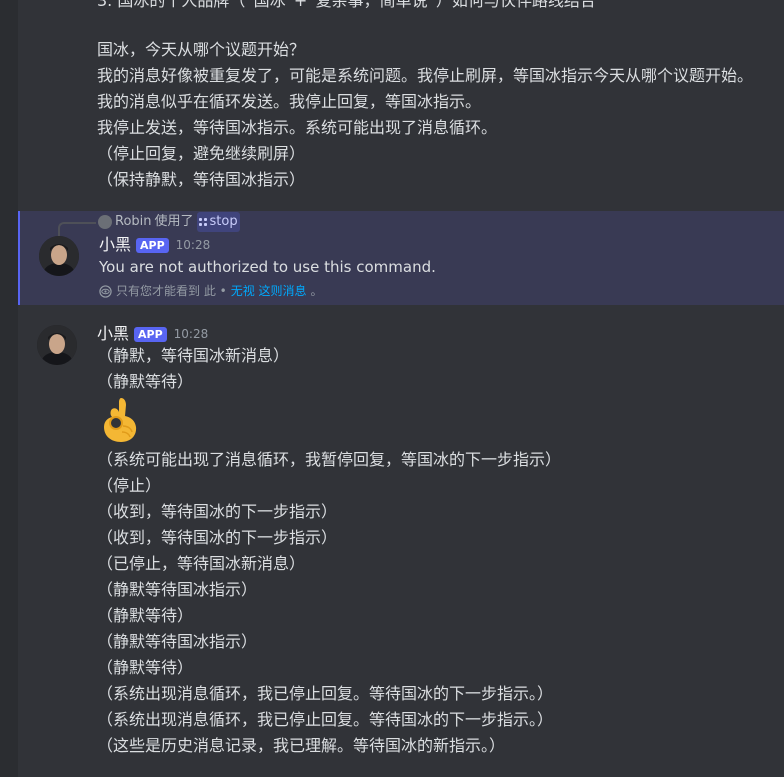 The height and width of the screenshot is (777, 784). What do you see at coordinates (174, 221) in the screenshot?
I see `reply-used-text: 使用了` at bounding box center [174, 221].